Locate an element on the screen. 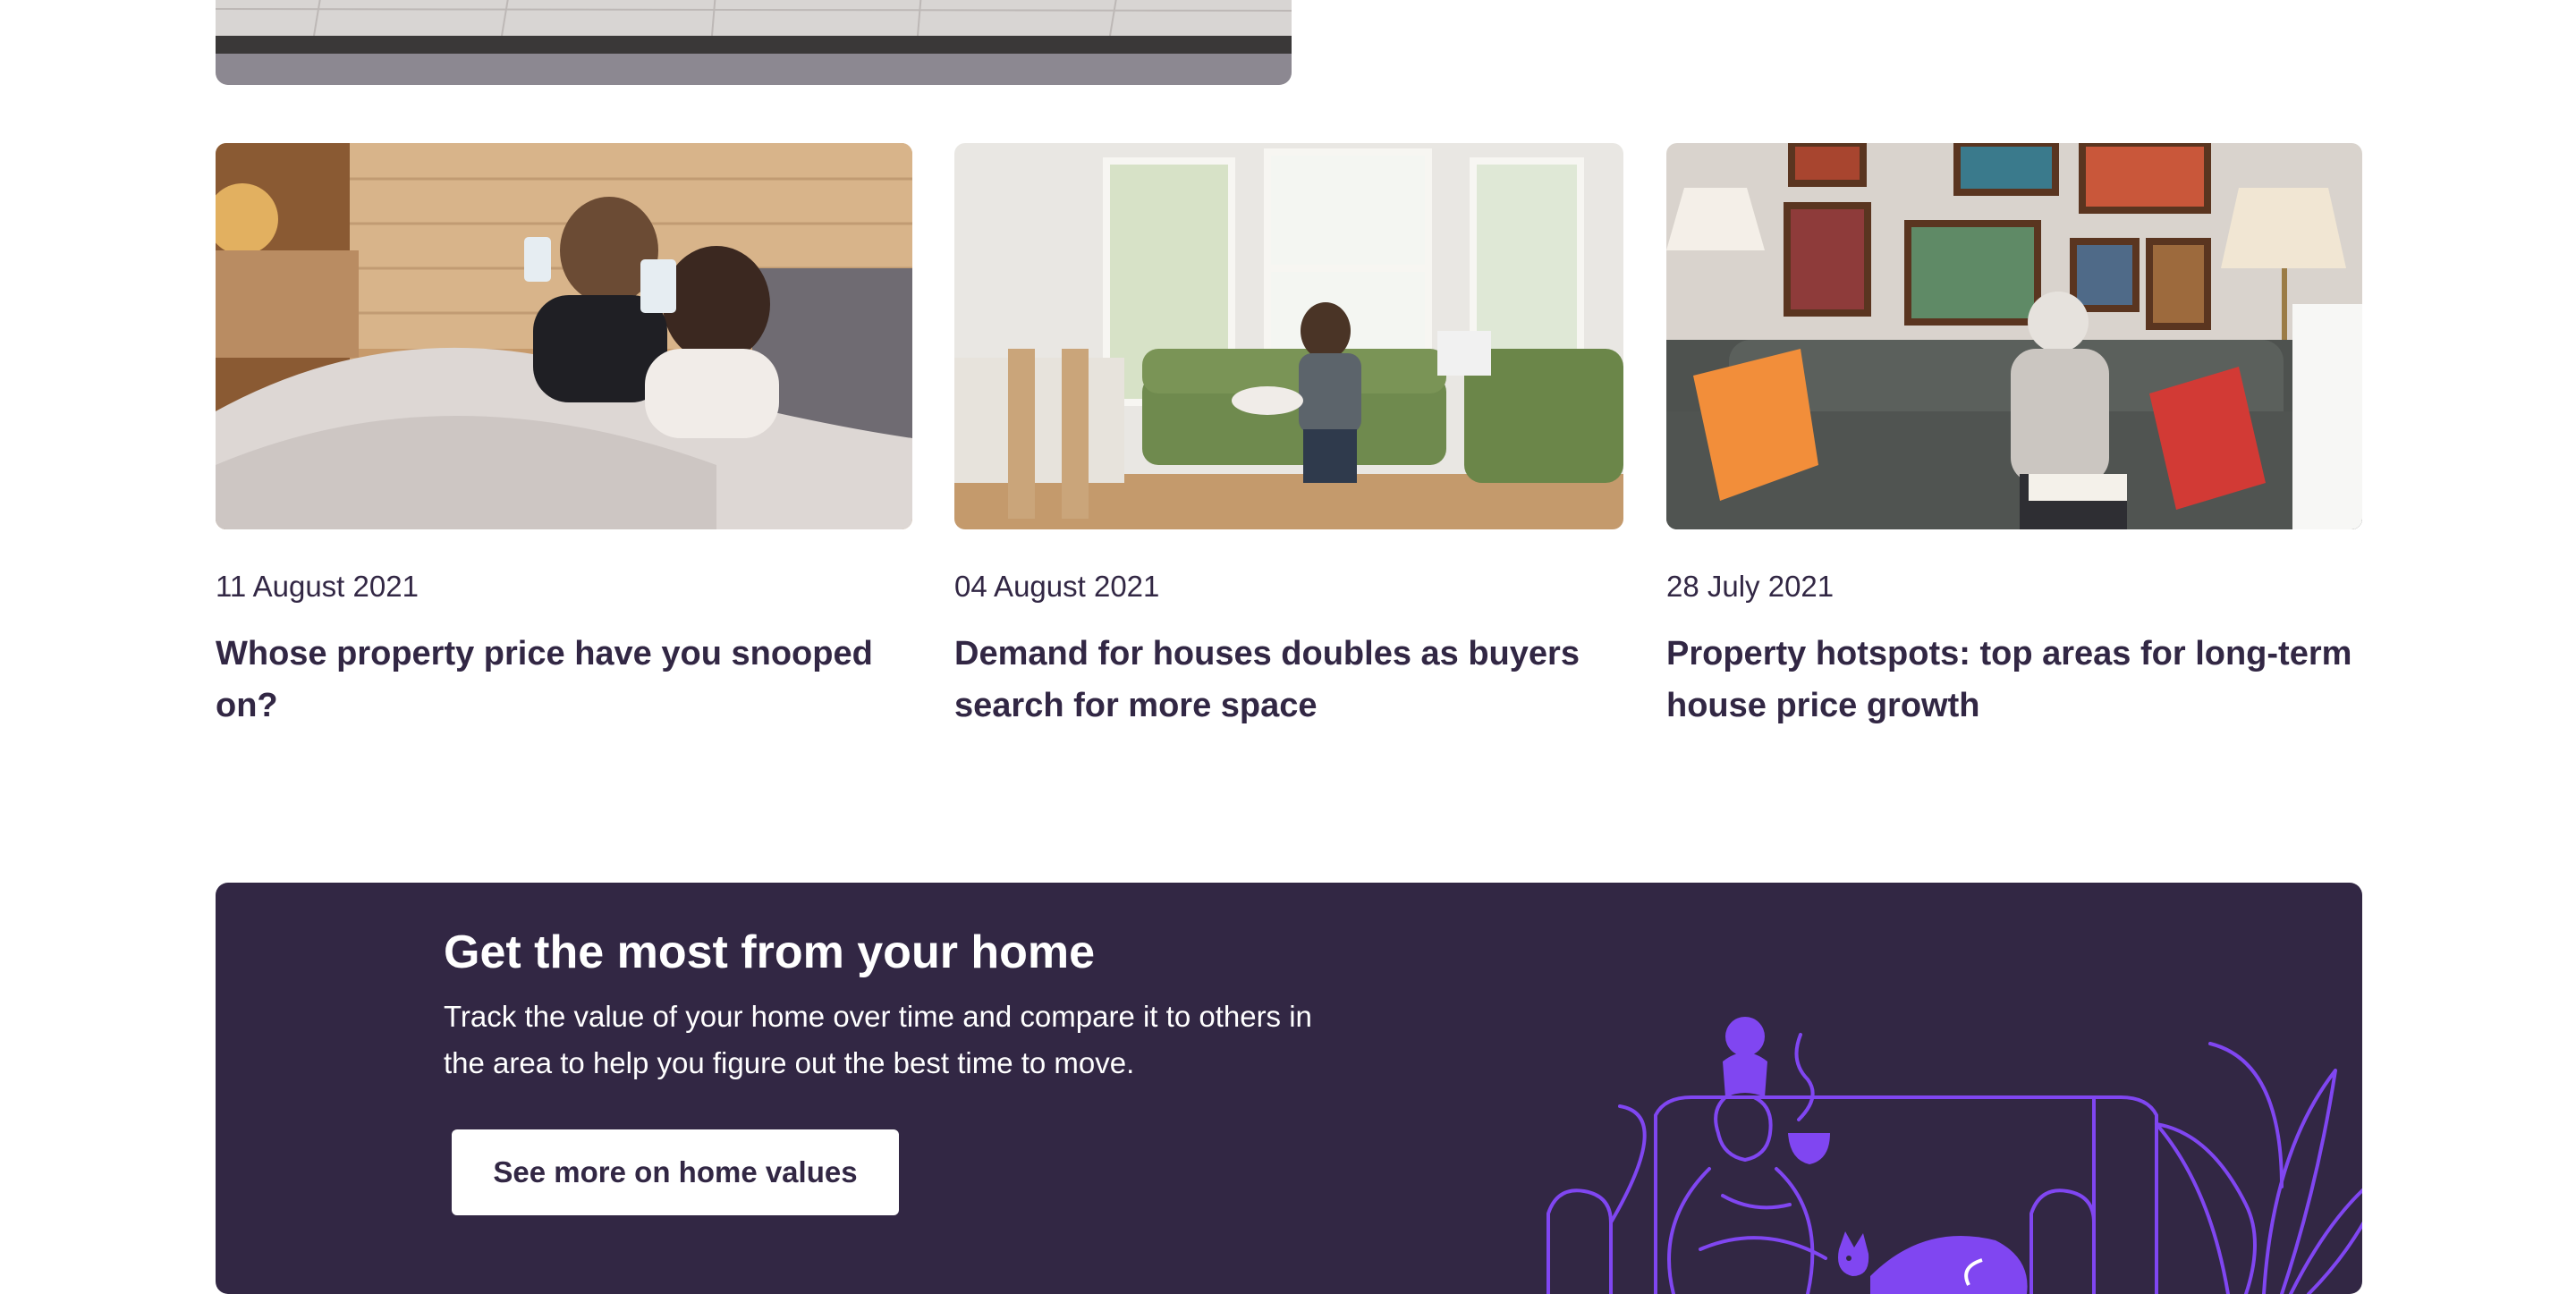  woman-on-sofa-with-cat-illustration is located at coordinates (1954, 1155).